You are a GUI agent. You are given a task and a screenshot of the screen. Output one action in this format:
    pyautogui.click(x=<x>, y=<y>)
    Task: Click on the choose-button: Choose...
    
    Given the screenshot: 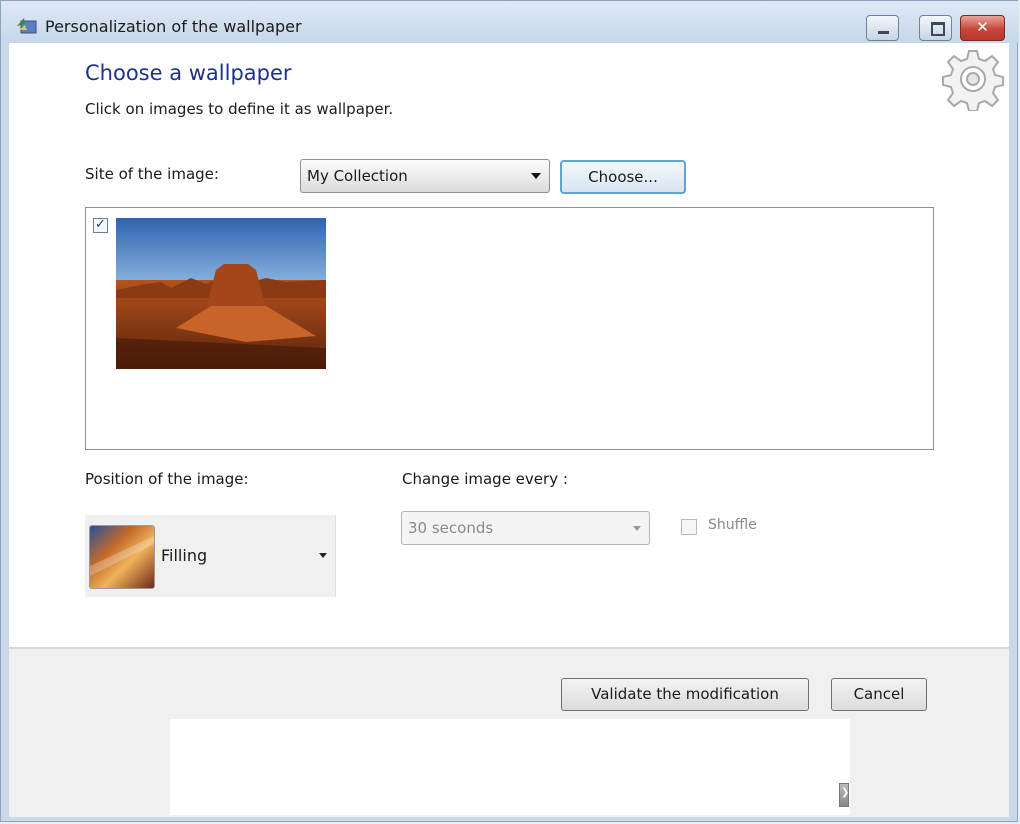 What is the action you would take?
    pyautogui.click(x=623, y=177)
    